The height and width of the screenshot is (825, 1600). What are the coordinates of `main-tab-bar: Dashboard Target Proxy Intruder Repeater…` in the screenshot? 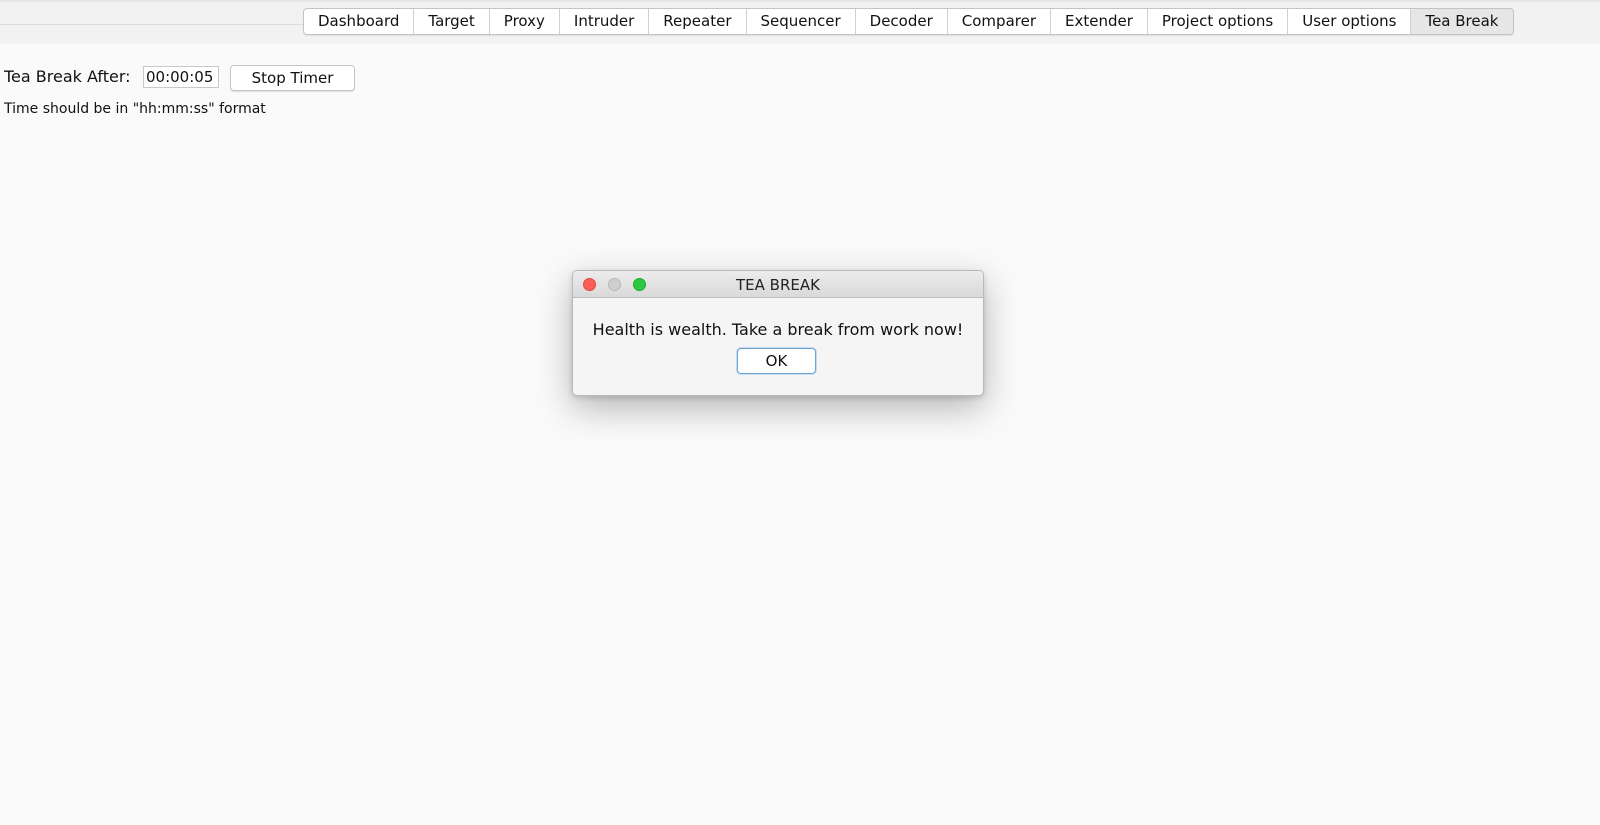 It's located at (908, 21).